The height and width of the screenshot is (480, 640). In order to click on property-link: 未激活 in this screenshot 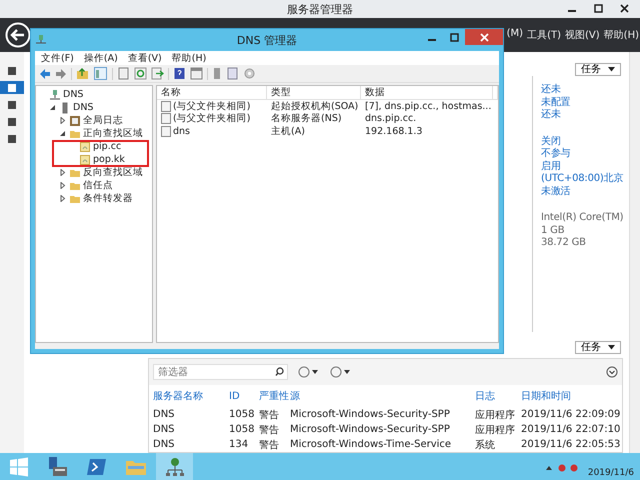, I will do `click(585, 192)`.